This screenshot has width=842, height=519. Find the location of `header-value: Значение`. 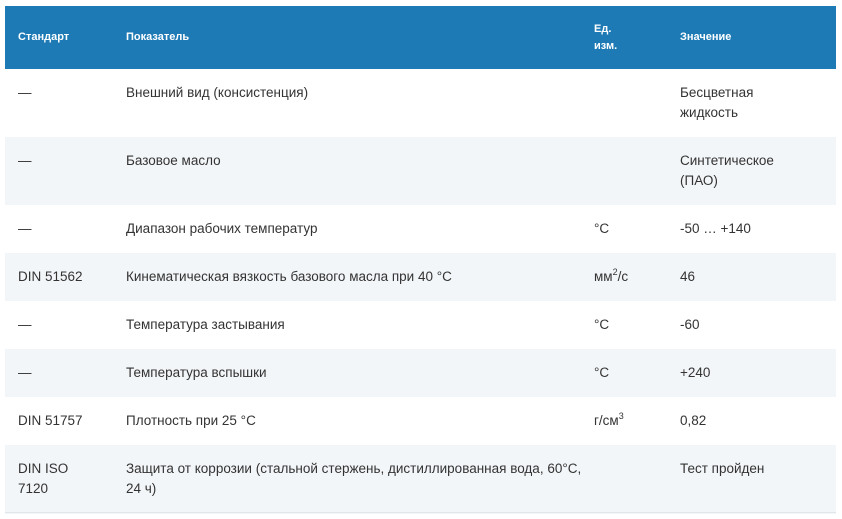

header-value: Значение is located at coordinates (706, 37).